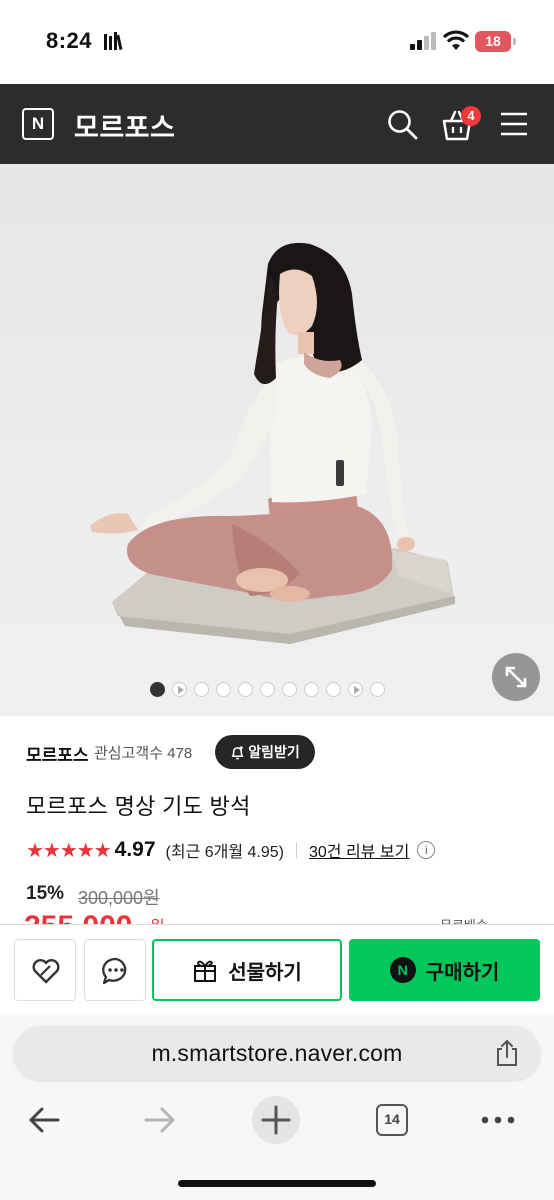 Image resolution: width=554 pixels, height=1200 pixels. Describe the element at coordinates (392, 1120) in the screenshot. I see `tabs-count-button: 14` at that location.